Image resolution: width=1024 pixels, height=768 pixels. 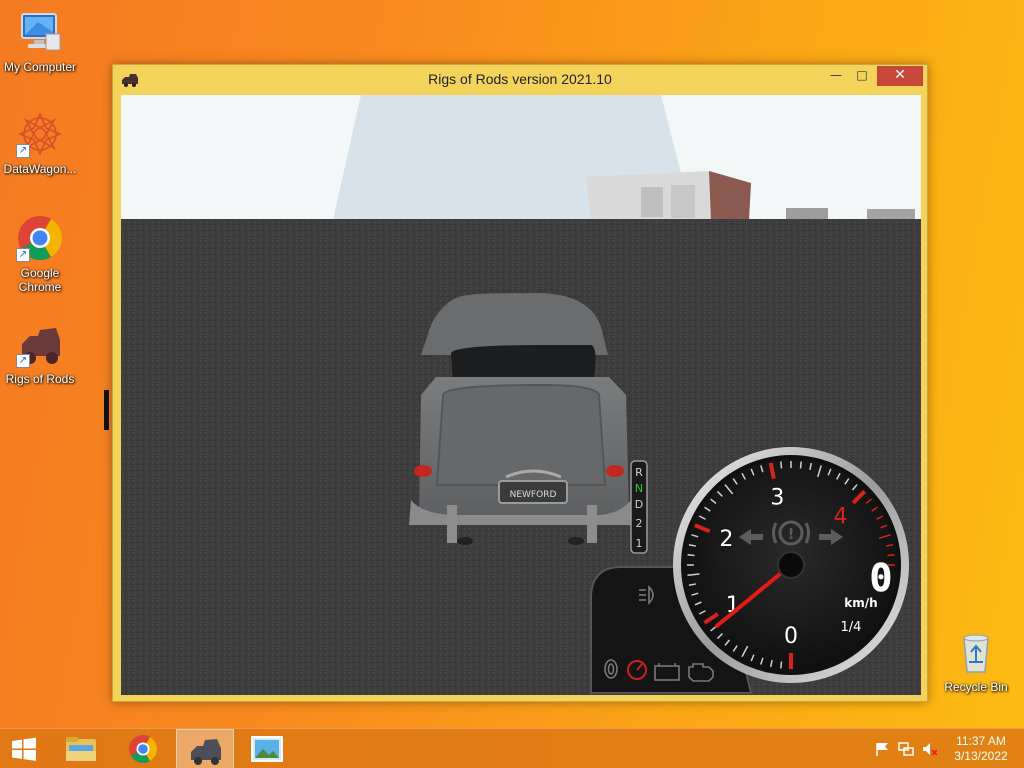 I want to click on desktop-icon-label: Rigs of Rods, so click(x=40, y=379).